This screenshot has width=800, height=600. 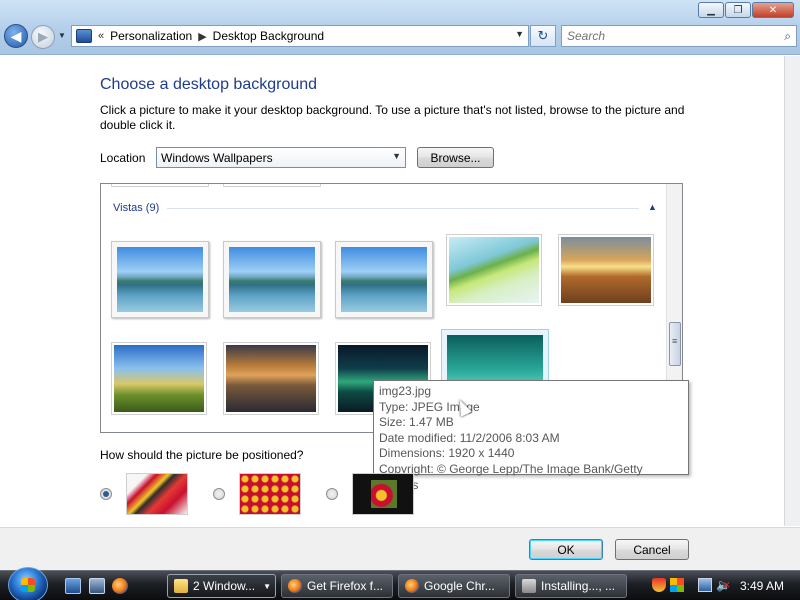 I want to click on position-label: How should the picture be positioned?, so click(x=202, y=455).